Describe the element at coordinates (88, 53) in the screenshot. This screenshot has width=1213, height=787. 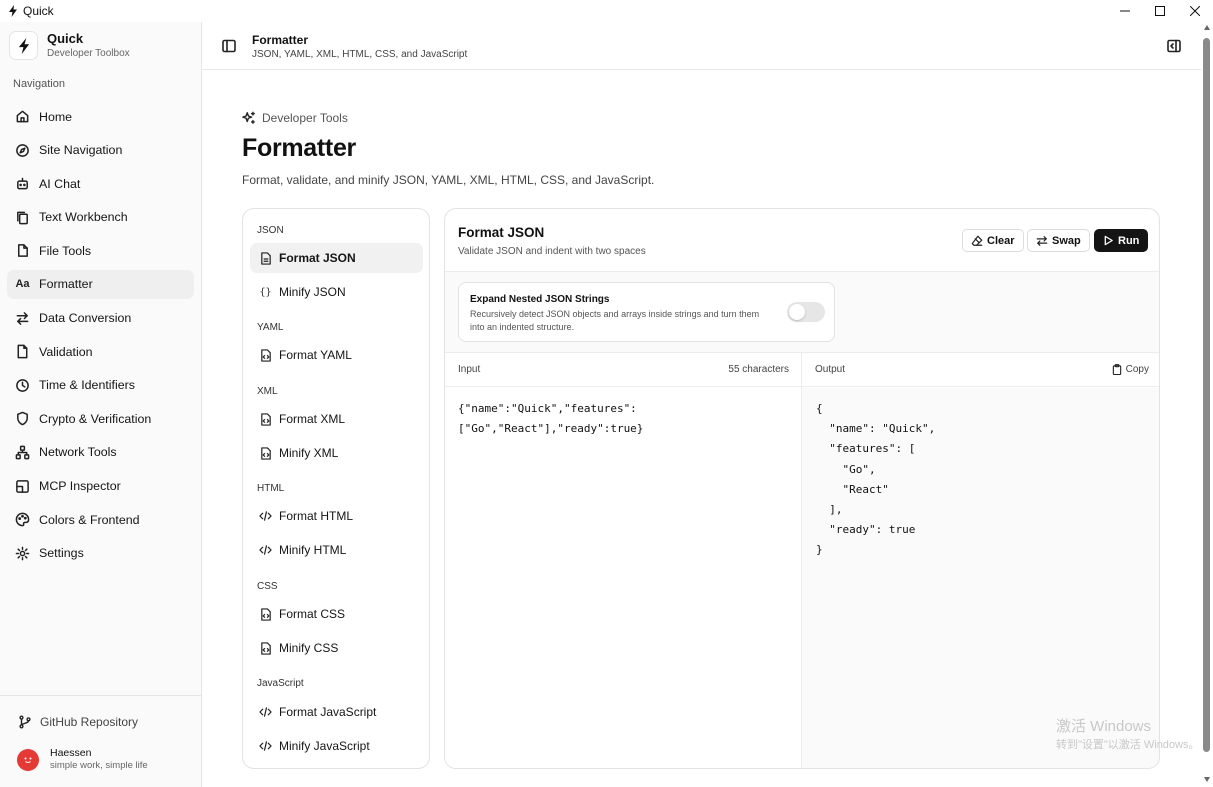
I see `brand-tagline: Developer Toolbox` at that location.